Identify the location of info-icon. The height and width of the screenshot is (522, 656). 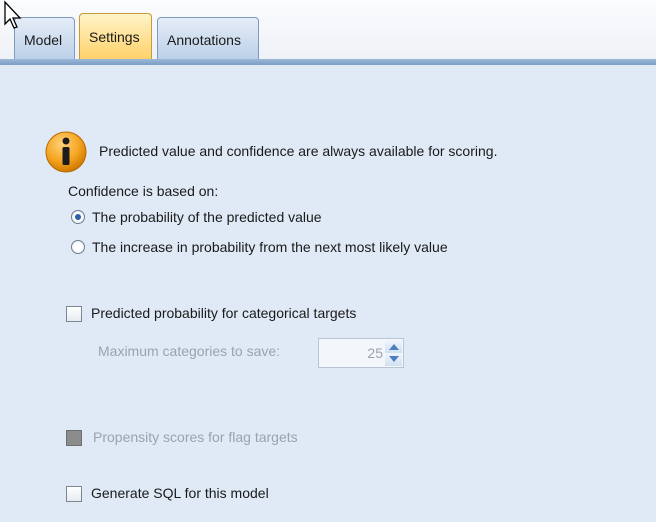
(66, 152).